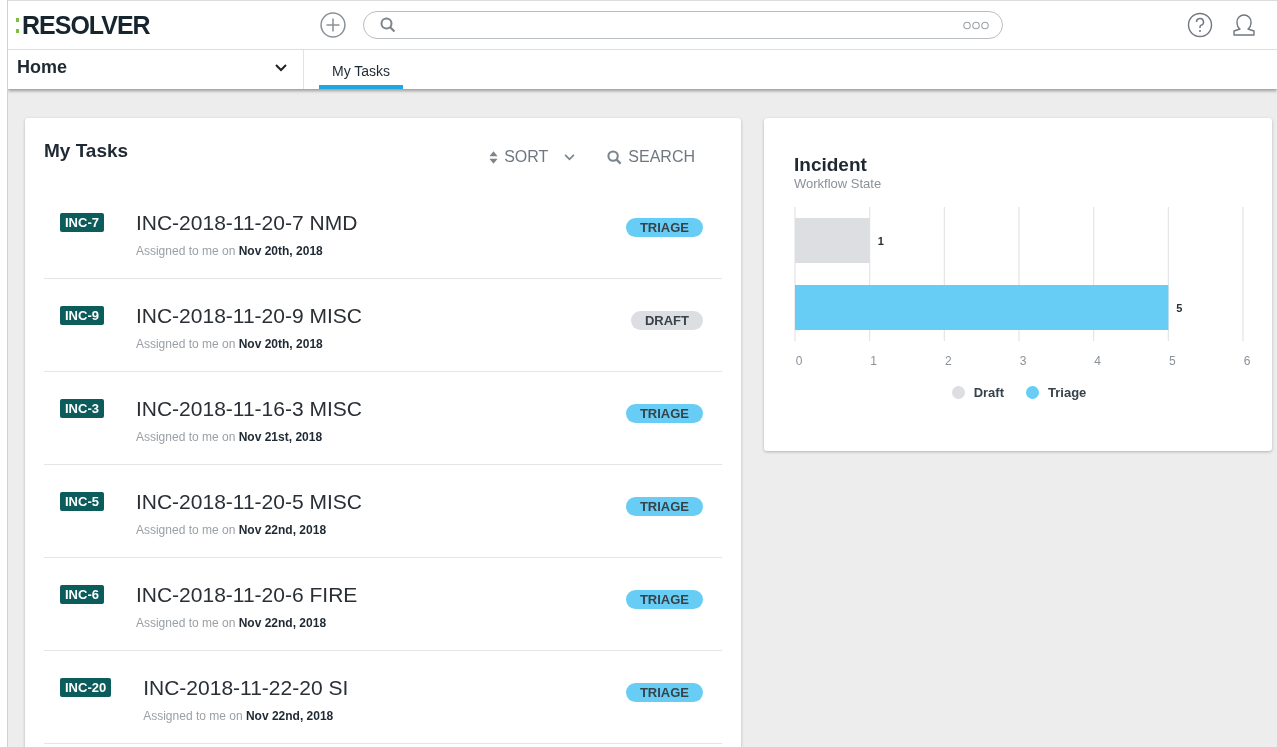 This screenshot has width=1277, height=747. Describe the element at coordinates (82, 594) in the screenshot. I see `task-id-badge: INC-6` at that location.